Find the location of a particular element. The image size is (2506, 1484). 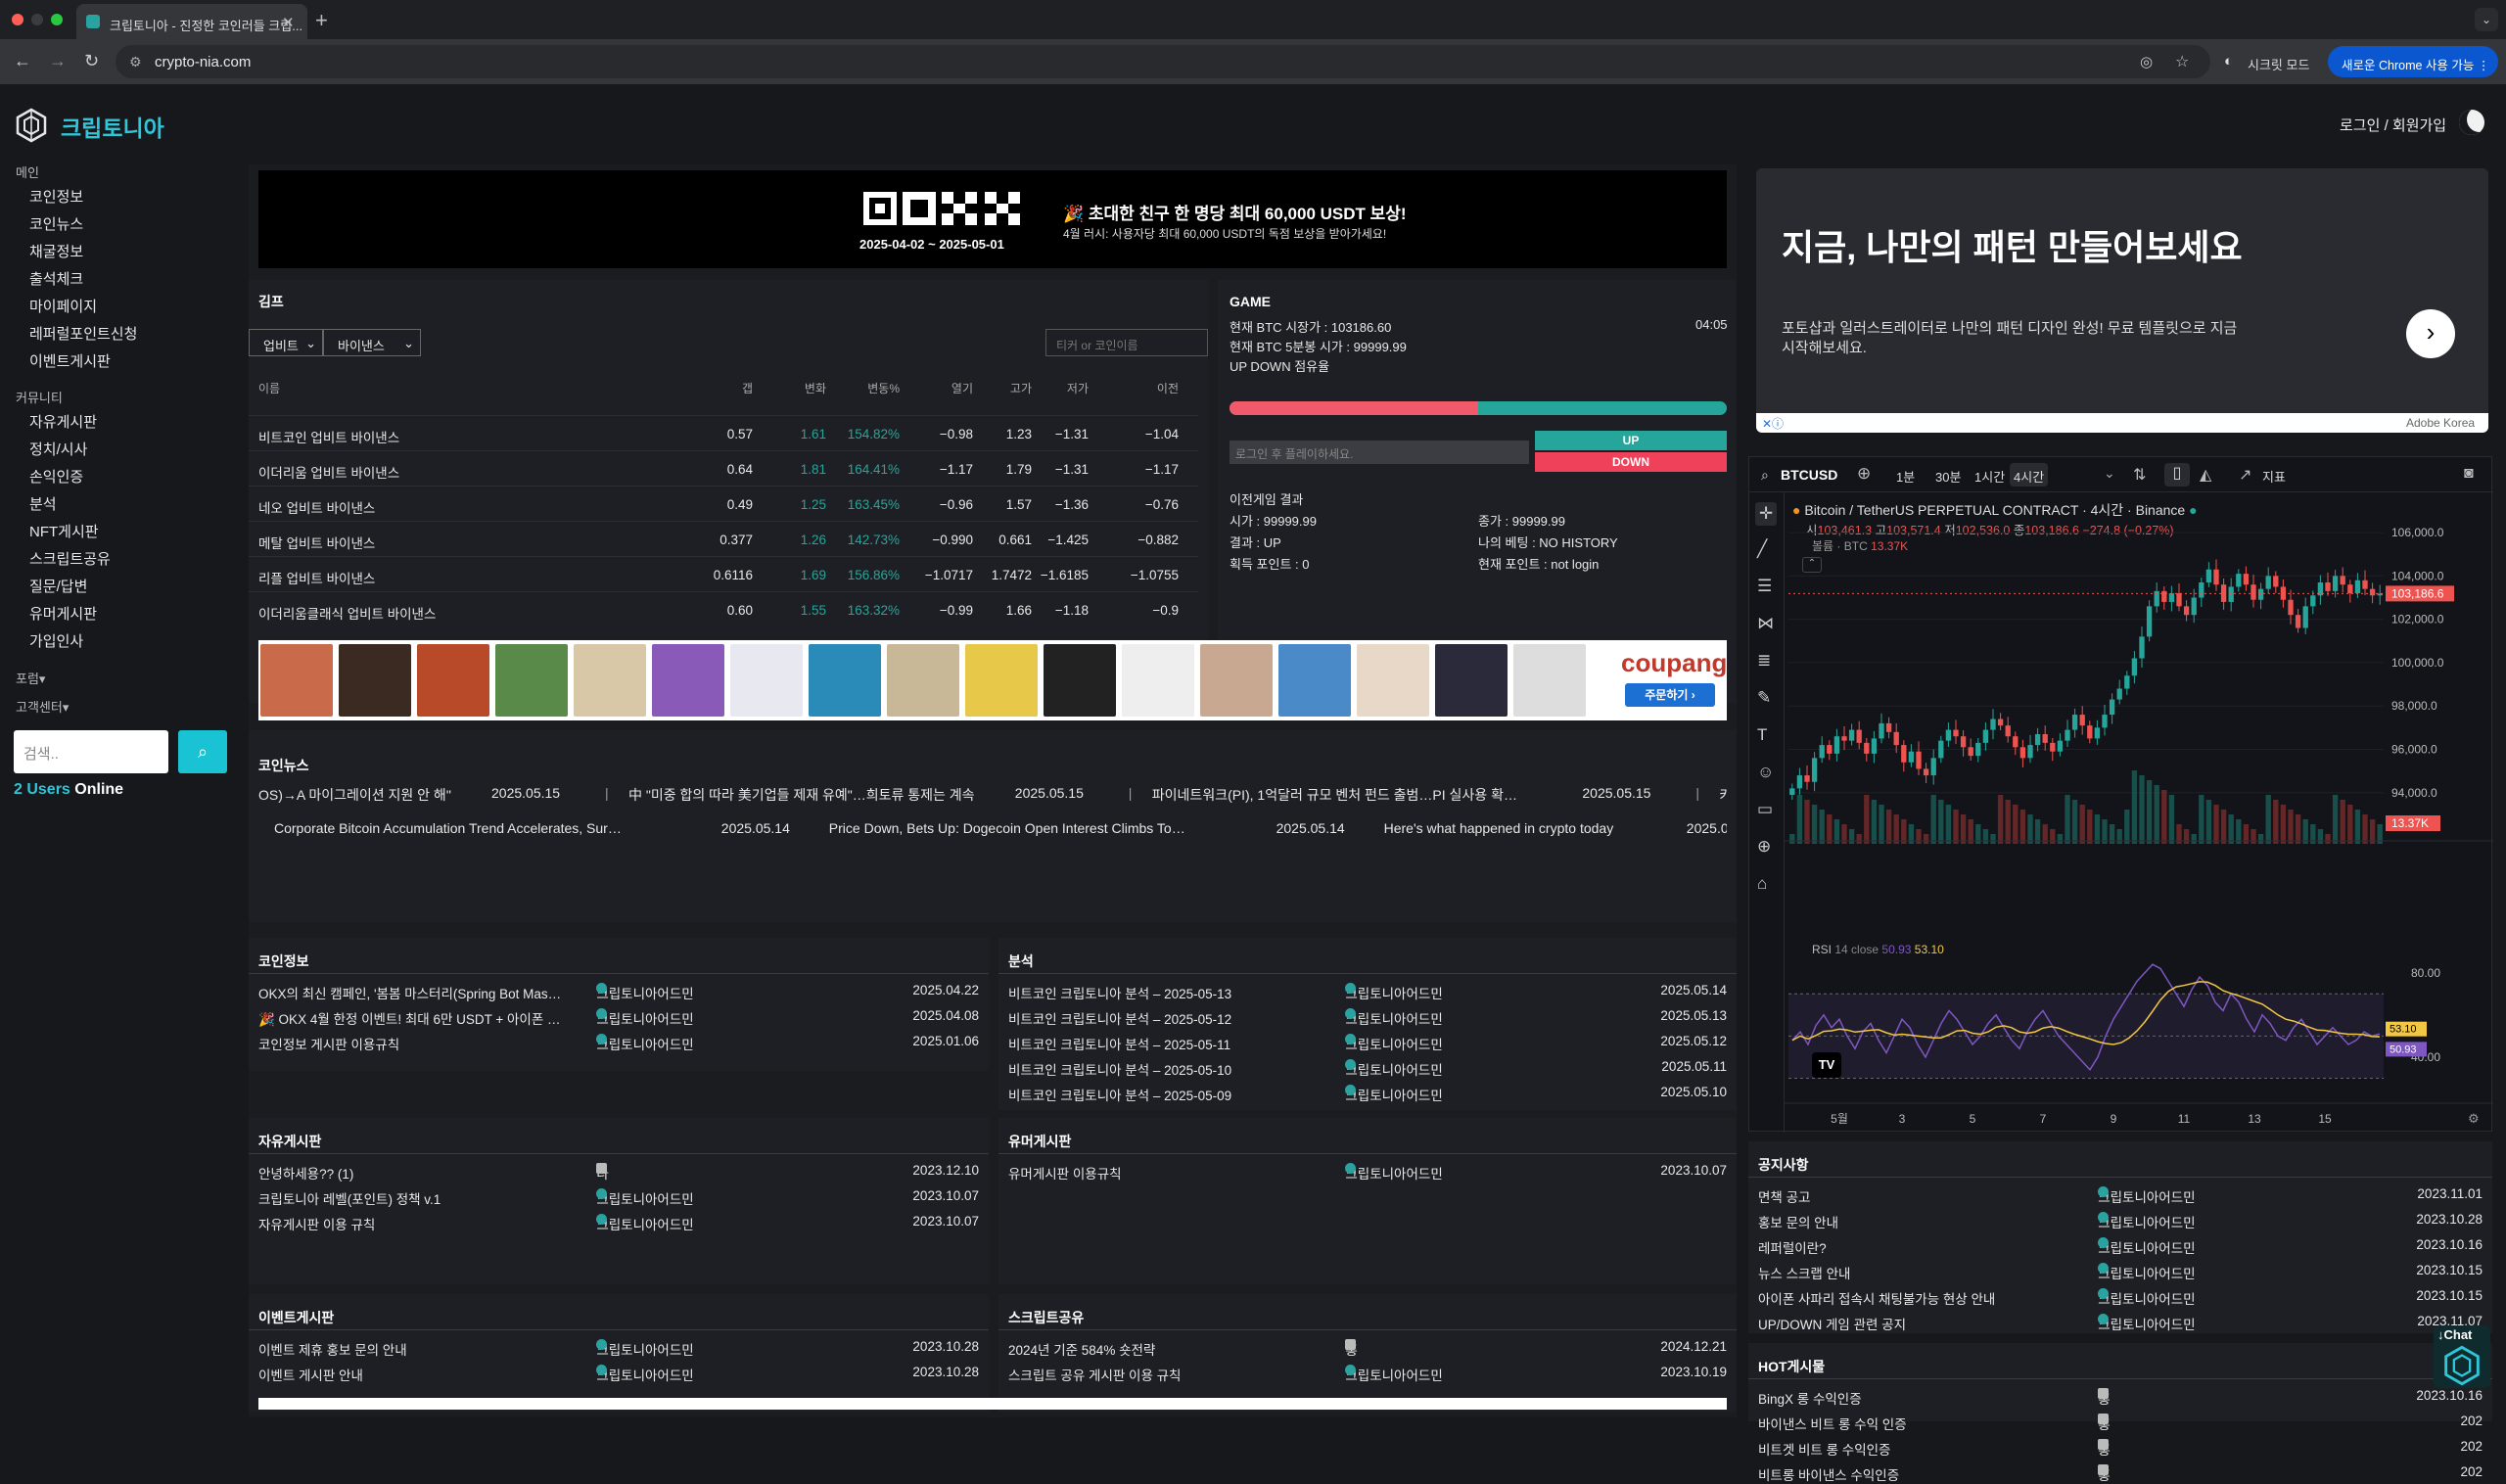

post-row: 비트겟 비트 롱 수익인증 홍 202 is located at coordinates (2120, 1447).